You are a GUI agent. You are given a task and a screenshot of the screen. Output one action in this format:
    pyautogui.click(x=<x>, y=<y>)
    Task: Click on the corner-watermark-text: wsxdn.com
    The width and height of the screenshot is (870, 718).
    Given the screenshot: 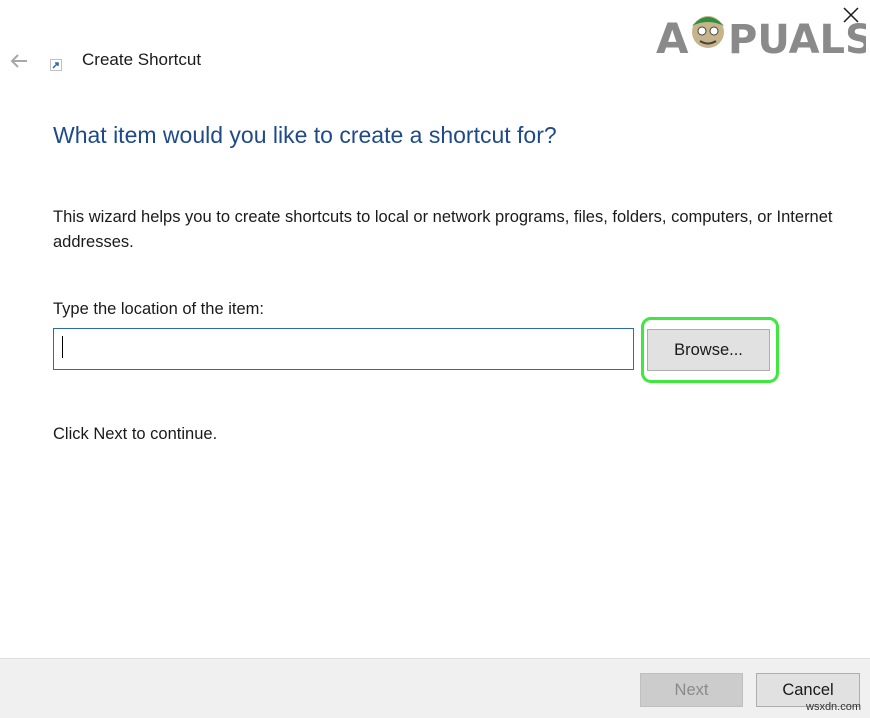 What is the action you would take?
    pyautogui.click(x=834, y=707)
    